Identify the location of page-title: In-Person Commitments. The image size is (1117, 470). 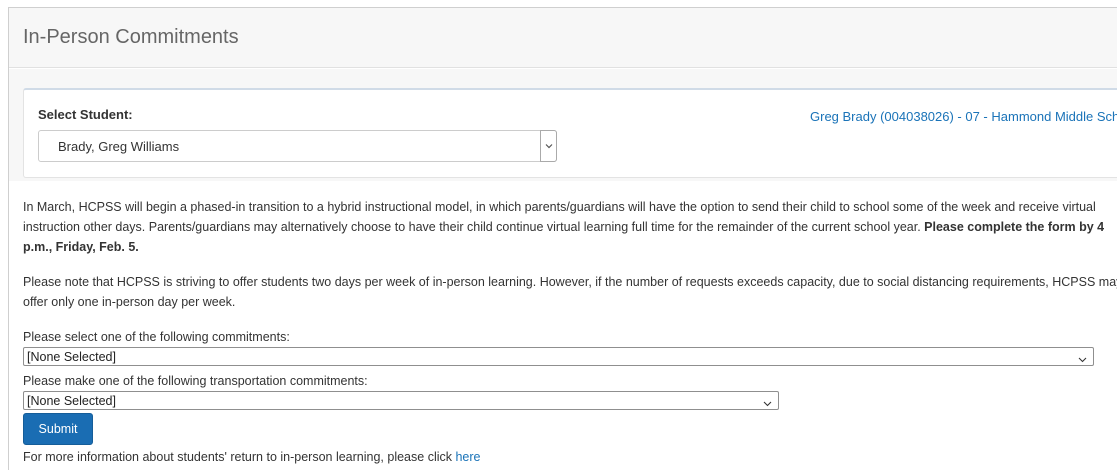
(131, 37).